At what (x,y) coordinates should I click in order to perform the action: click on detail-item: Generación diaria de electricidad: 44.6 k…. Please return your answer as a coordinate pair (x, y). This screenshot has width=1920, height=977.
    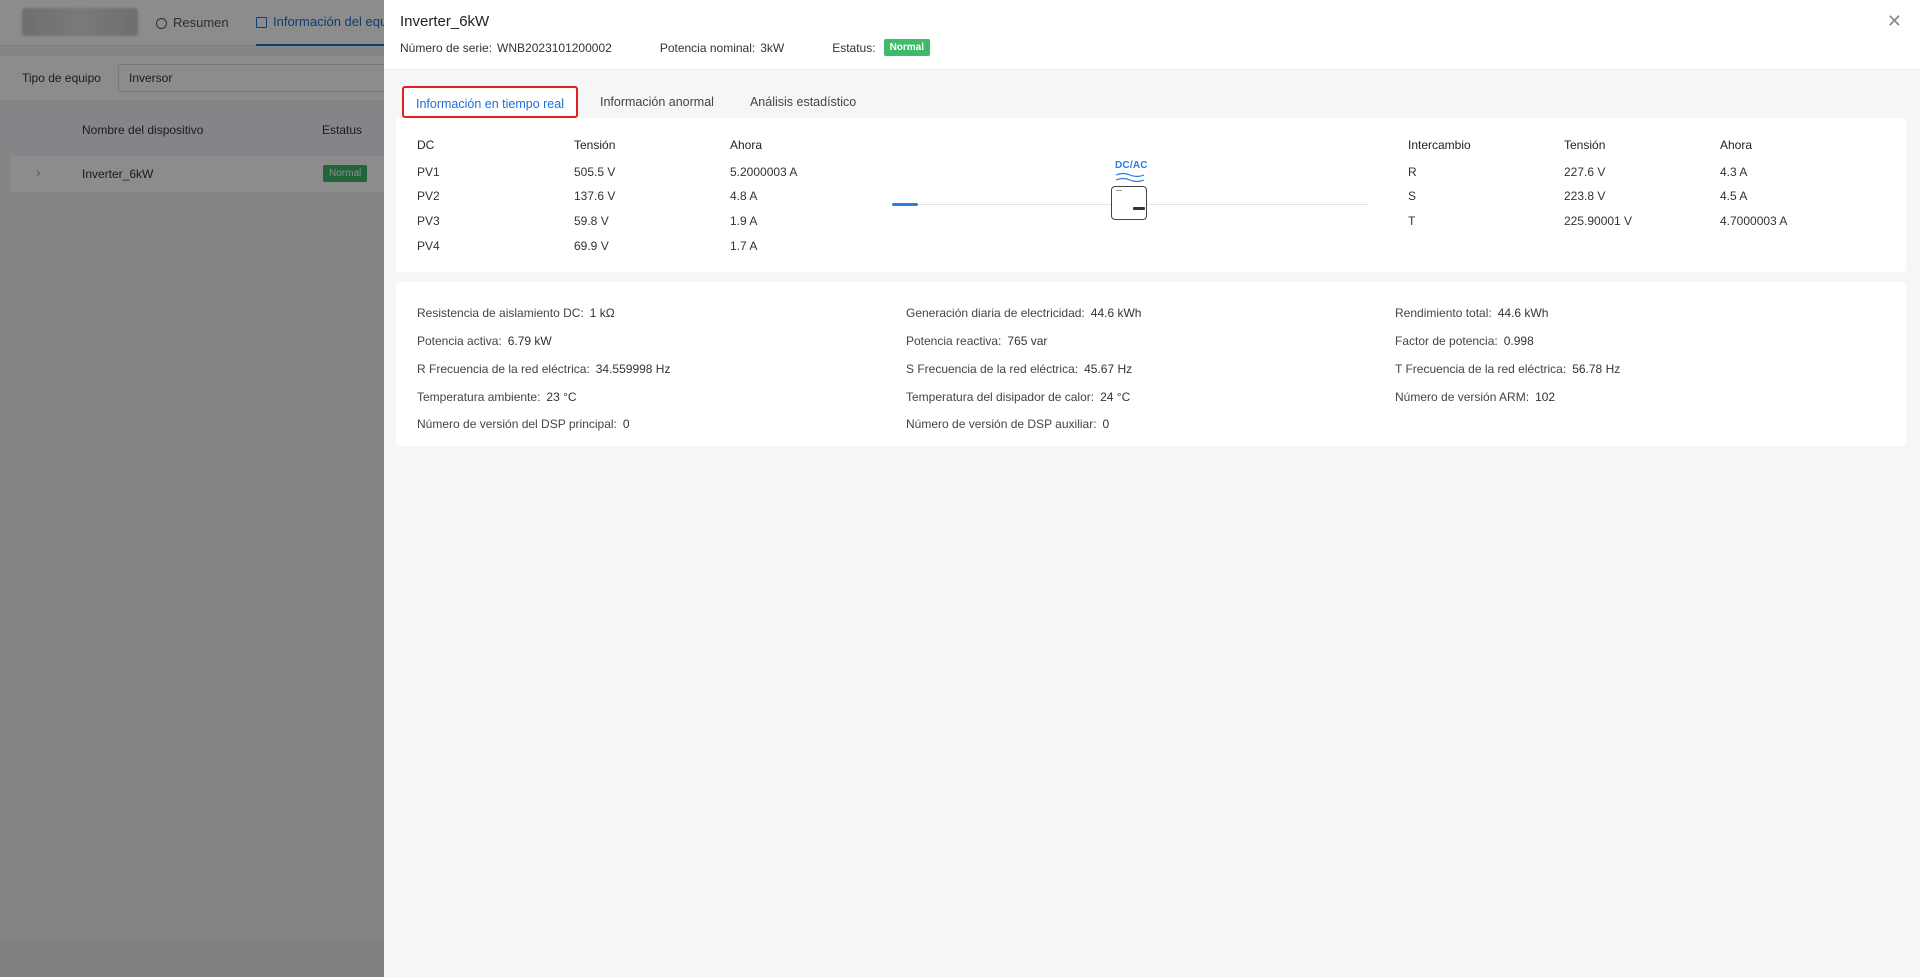
    Looking at the image, I should click on (1023, 313).